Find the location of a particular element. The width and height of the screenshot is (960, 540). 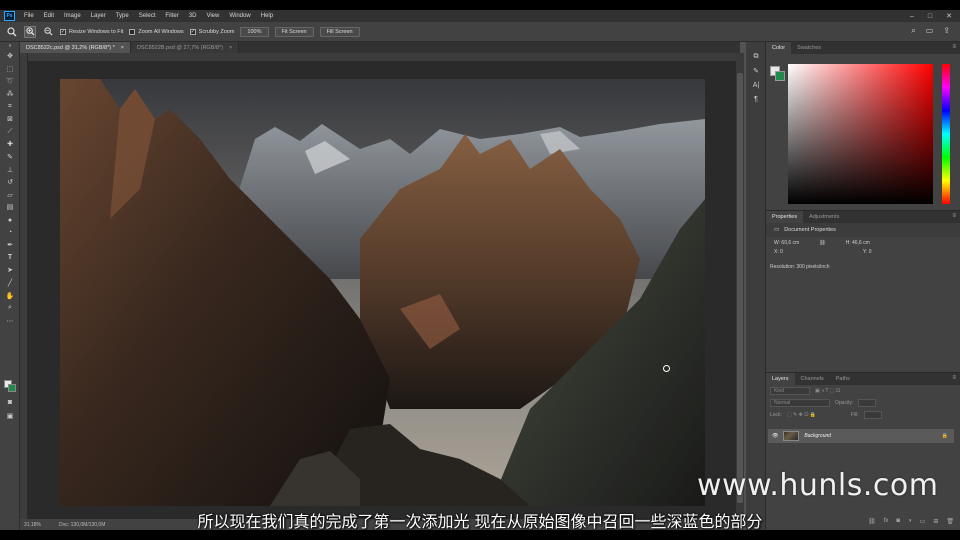

move-tool-icon: ✥ is located at coordinates (10, 56).